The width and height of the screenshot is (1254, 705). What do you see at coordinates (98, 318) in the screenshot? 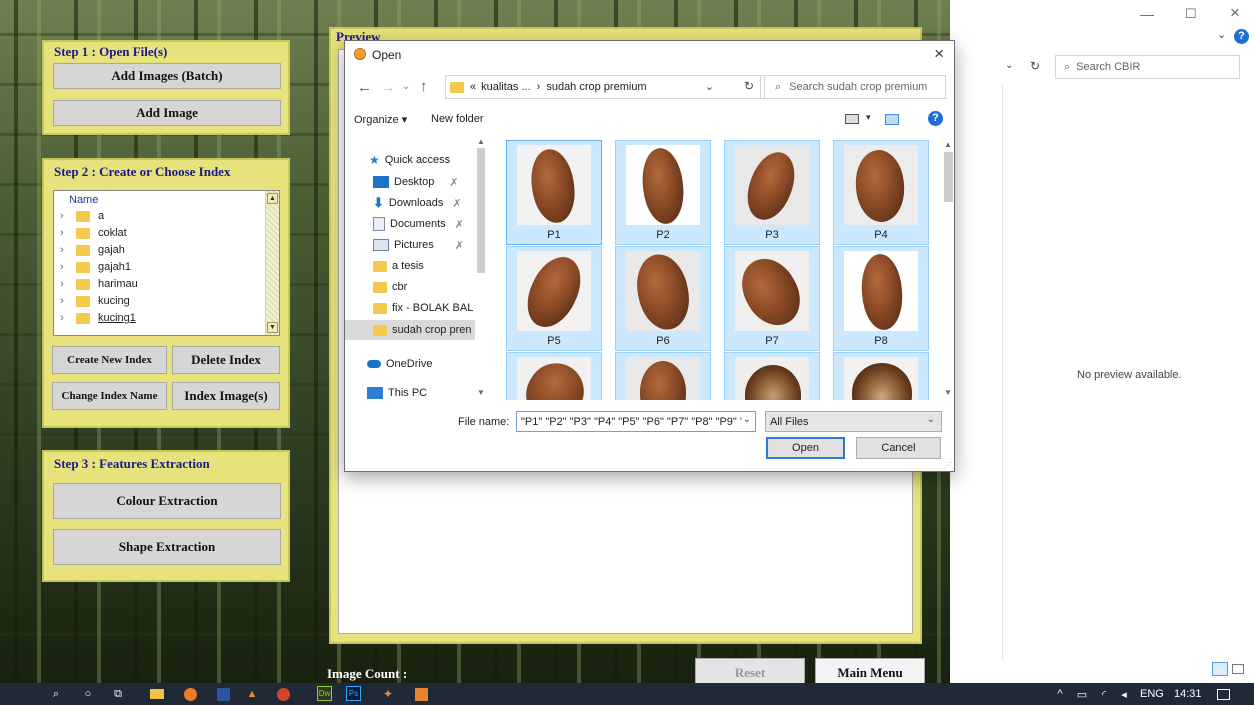
I see `tree-item-kucing1: › kucing1` at bounding box center [98, 318].